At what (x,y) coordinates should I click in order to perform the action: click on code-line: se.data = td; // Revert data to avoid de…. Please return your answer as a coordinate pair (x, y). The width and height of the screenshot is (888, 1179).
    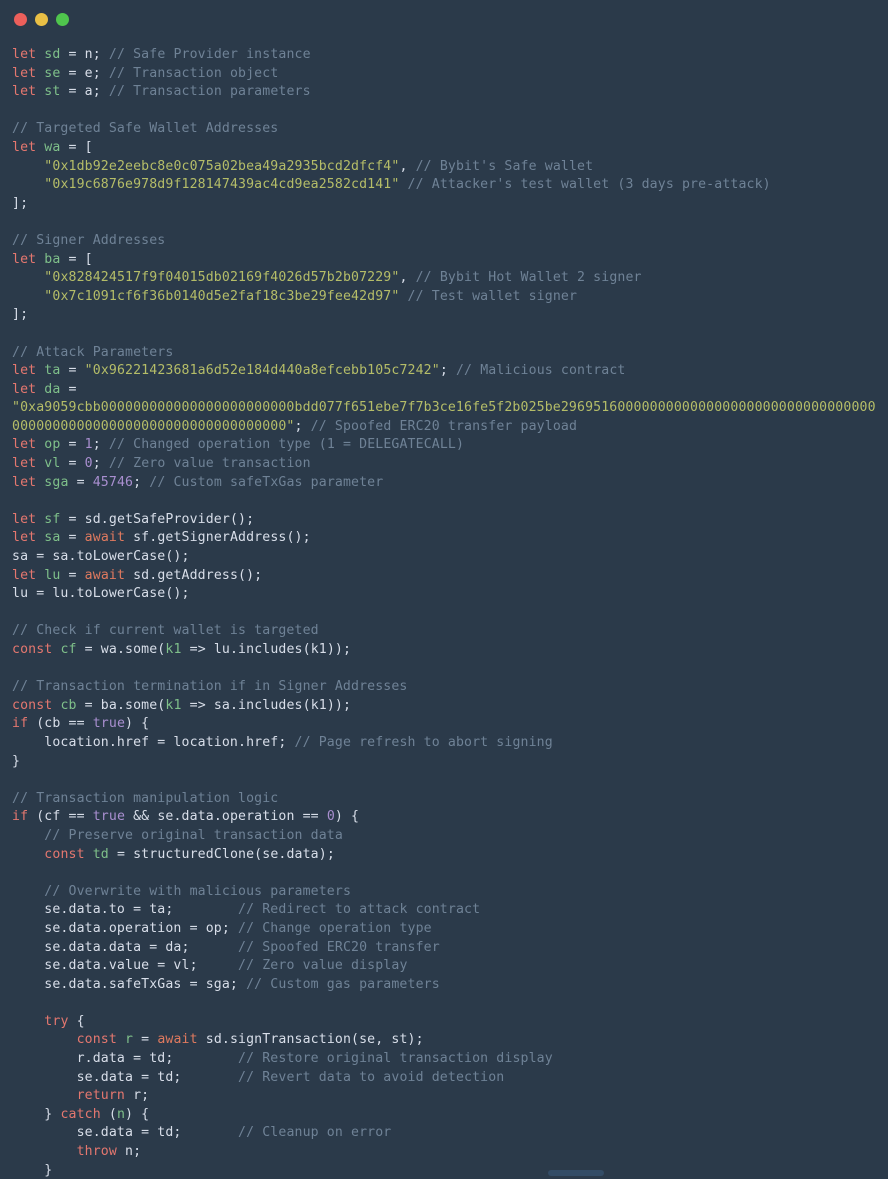
    Looking at the image, I should click on (445, 1078).